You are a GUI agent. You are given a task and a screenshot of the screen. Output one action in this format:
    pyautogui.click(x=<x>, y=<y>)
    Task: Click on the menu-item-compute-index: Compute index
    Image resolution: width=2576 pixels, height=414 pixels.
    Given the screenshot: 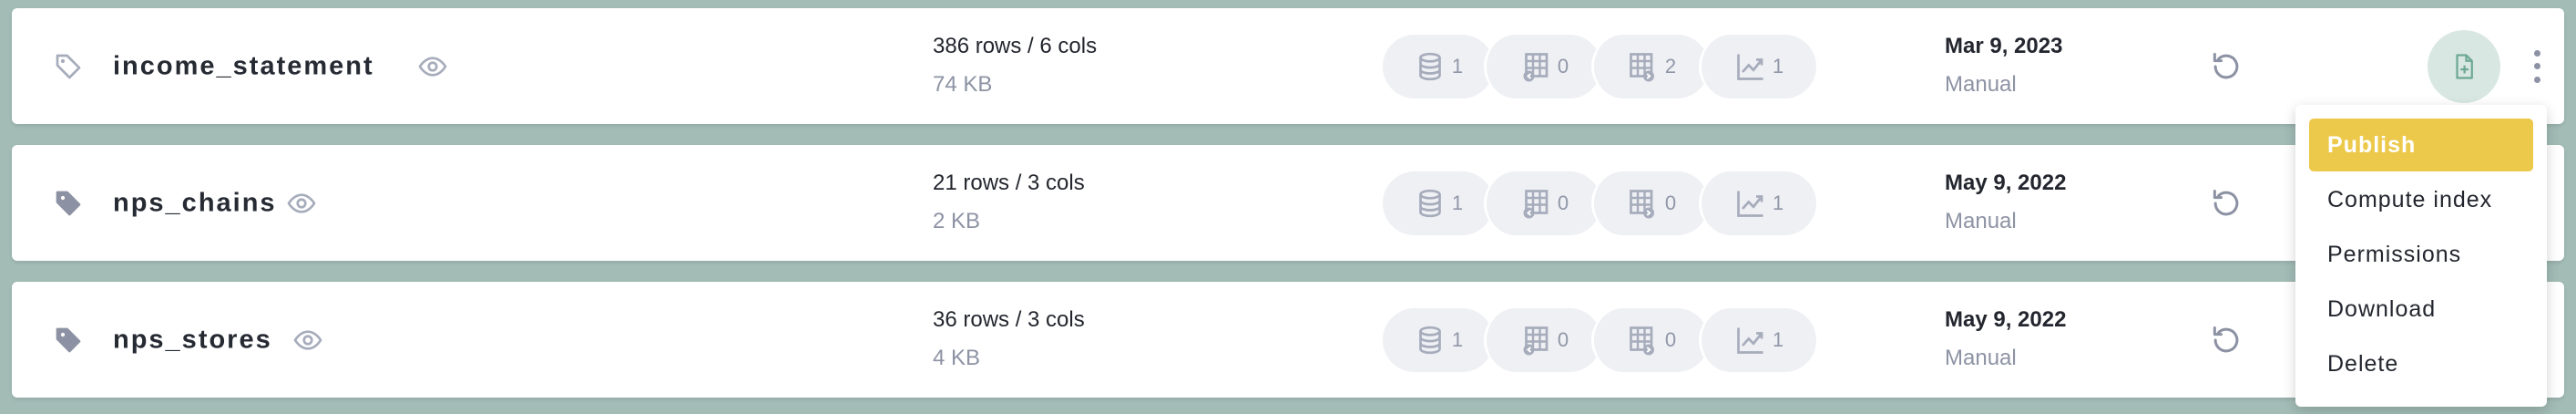 What is the action you would take?
    pyautogui.click(x=2421, y=199)
    